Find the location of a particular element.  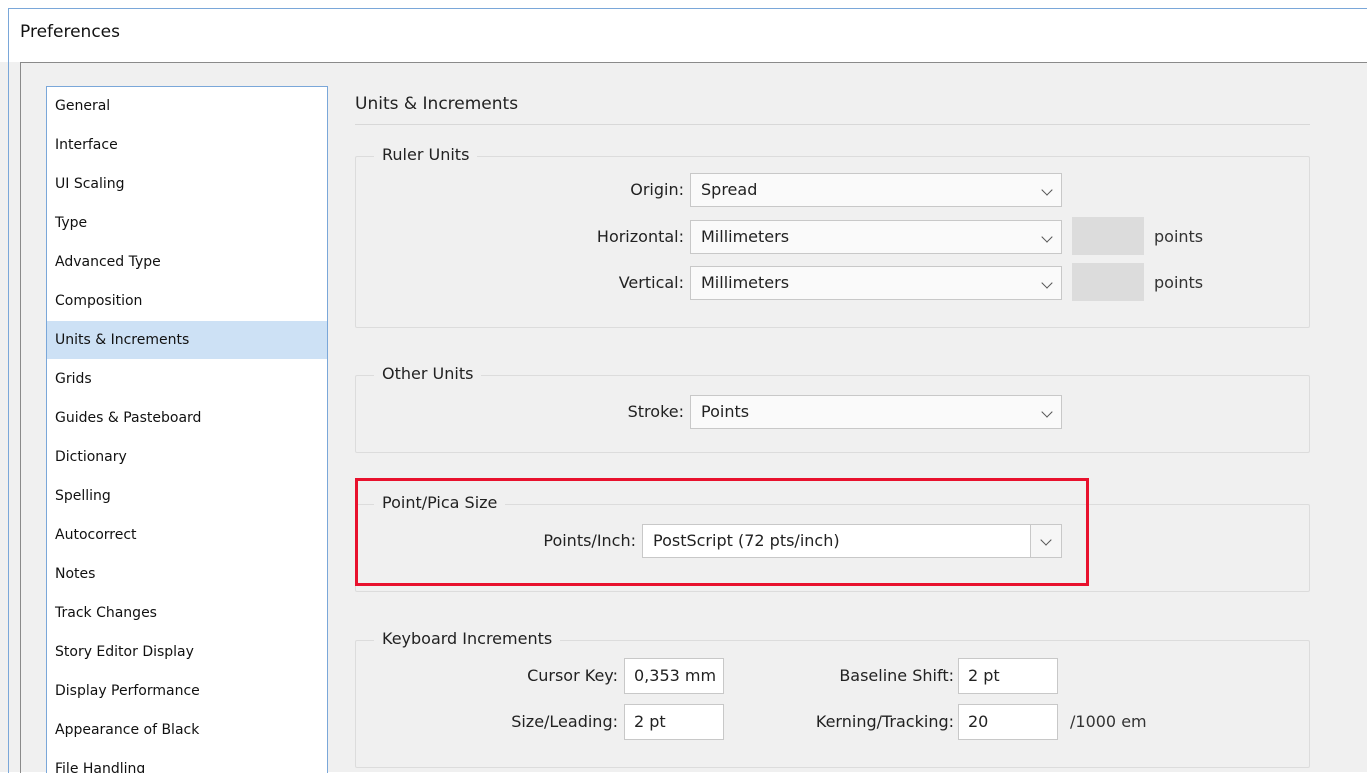

origin-select: Spread is located at coordinates (876, 190).